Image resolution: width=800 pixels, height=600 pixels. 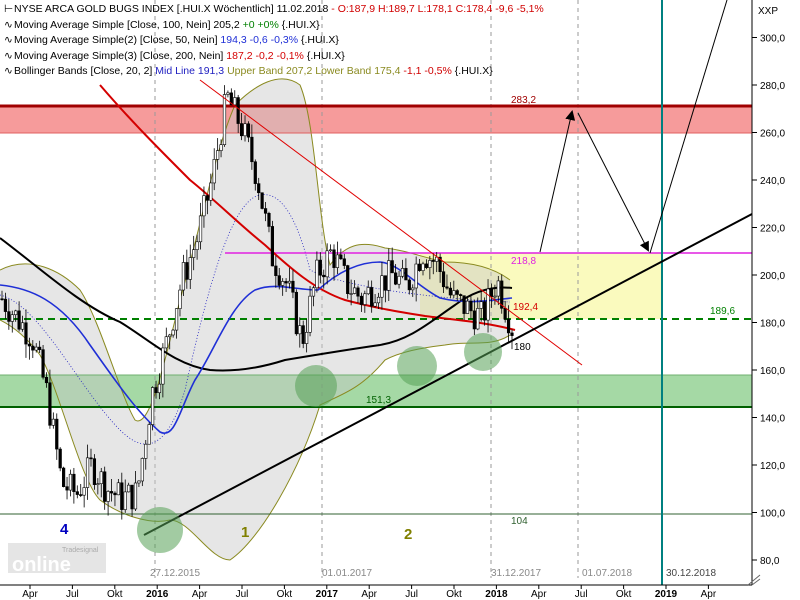 I want to click on y-tick-label: 280,0, so click(x=772, y=86).